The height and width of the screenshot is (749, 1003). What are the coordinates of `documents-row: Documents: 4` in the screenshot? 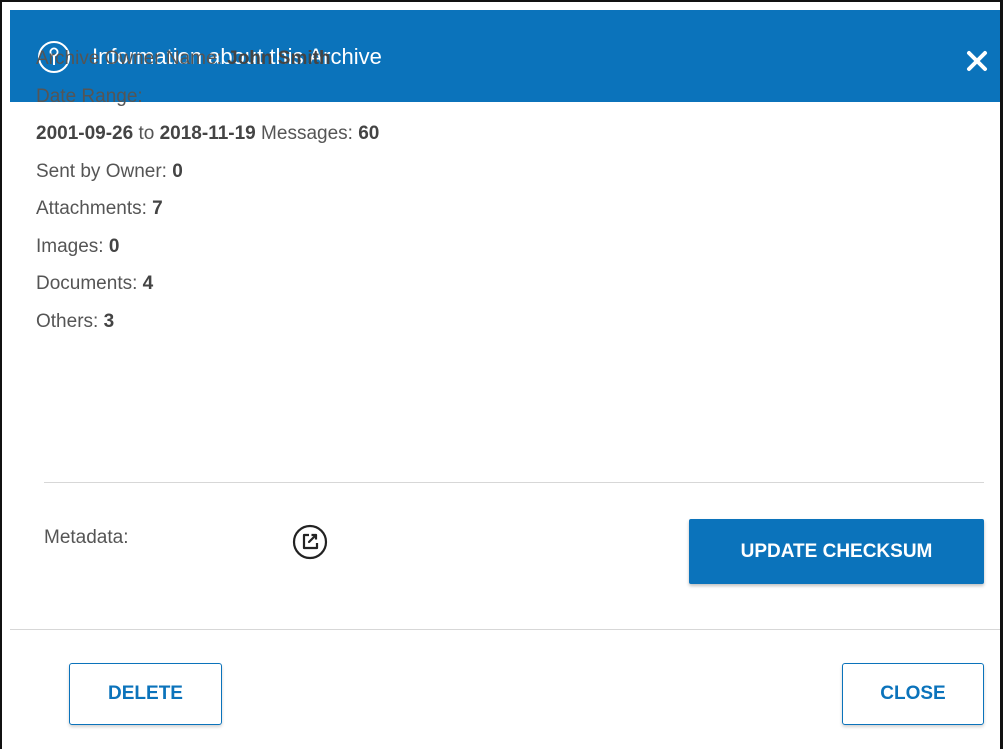 It's located at (207, 284).